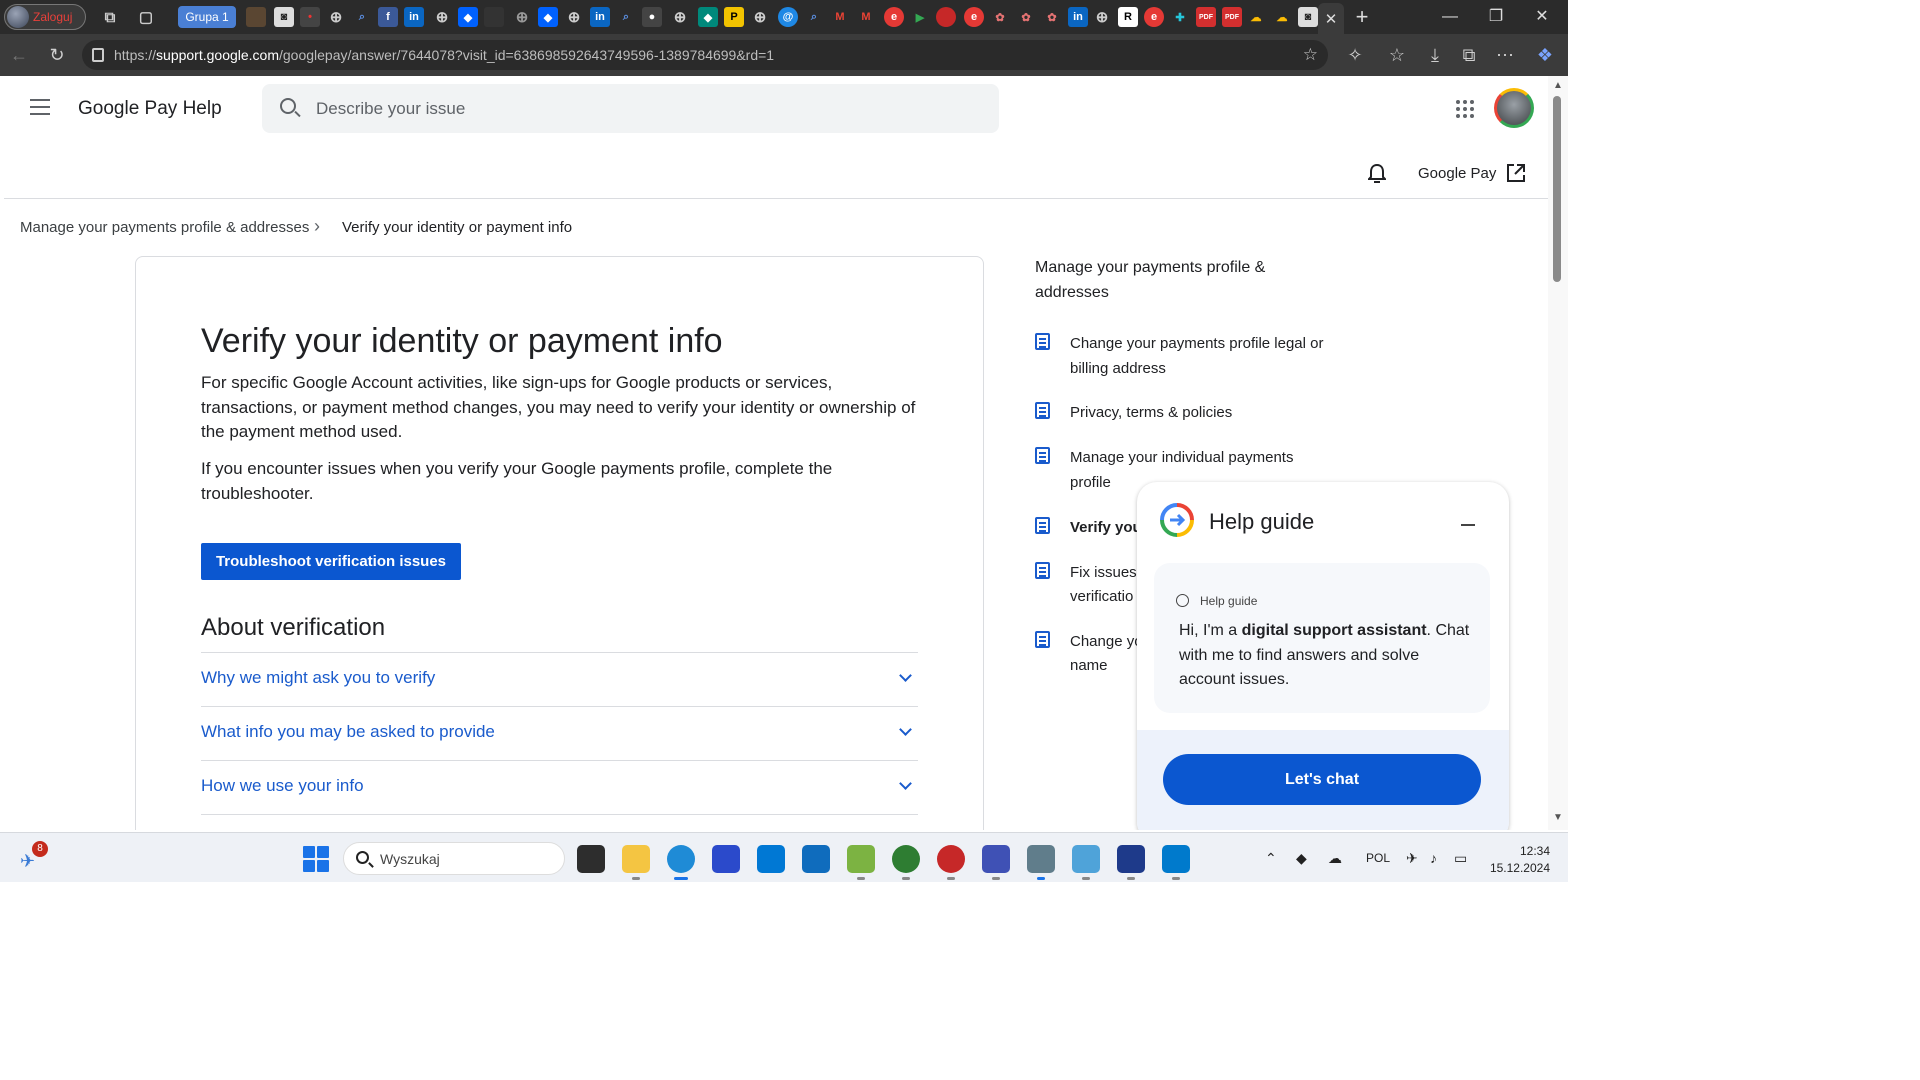 This screenshot has height=1080, width=1920. What do you see at coordinates (40, 107) in the screenshot?
I see `hamburger-menu-icon` at bounding box center [40, 107].